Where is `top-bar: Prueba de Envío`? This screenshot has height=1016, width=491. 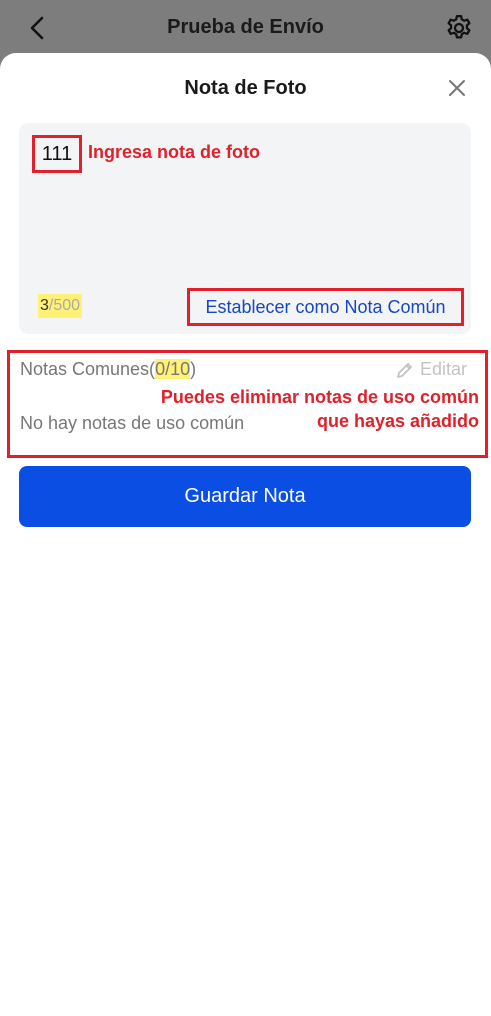
top-bar: Prueba de Envío is located at coordinates (245, 29).